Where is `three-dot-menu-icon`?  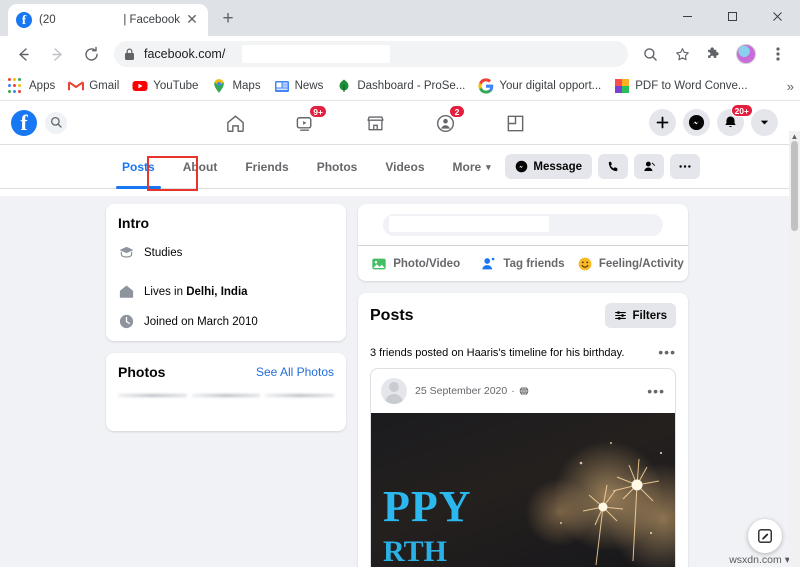
three-dot-menu-icon is located at coordinates (778, 54).